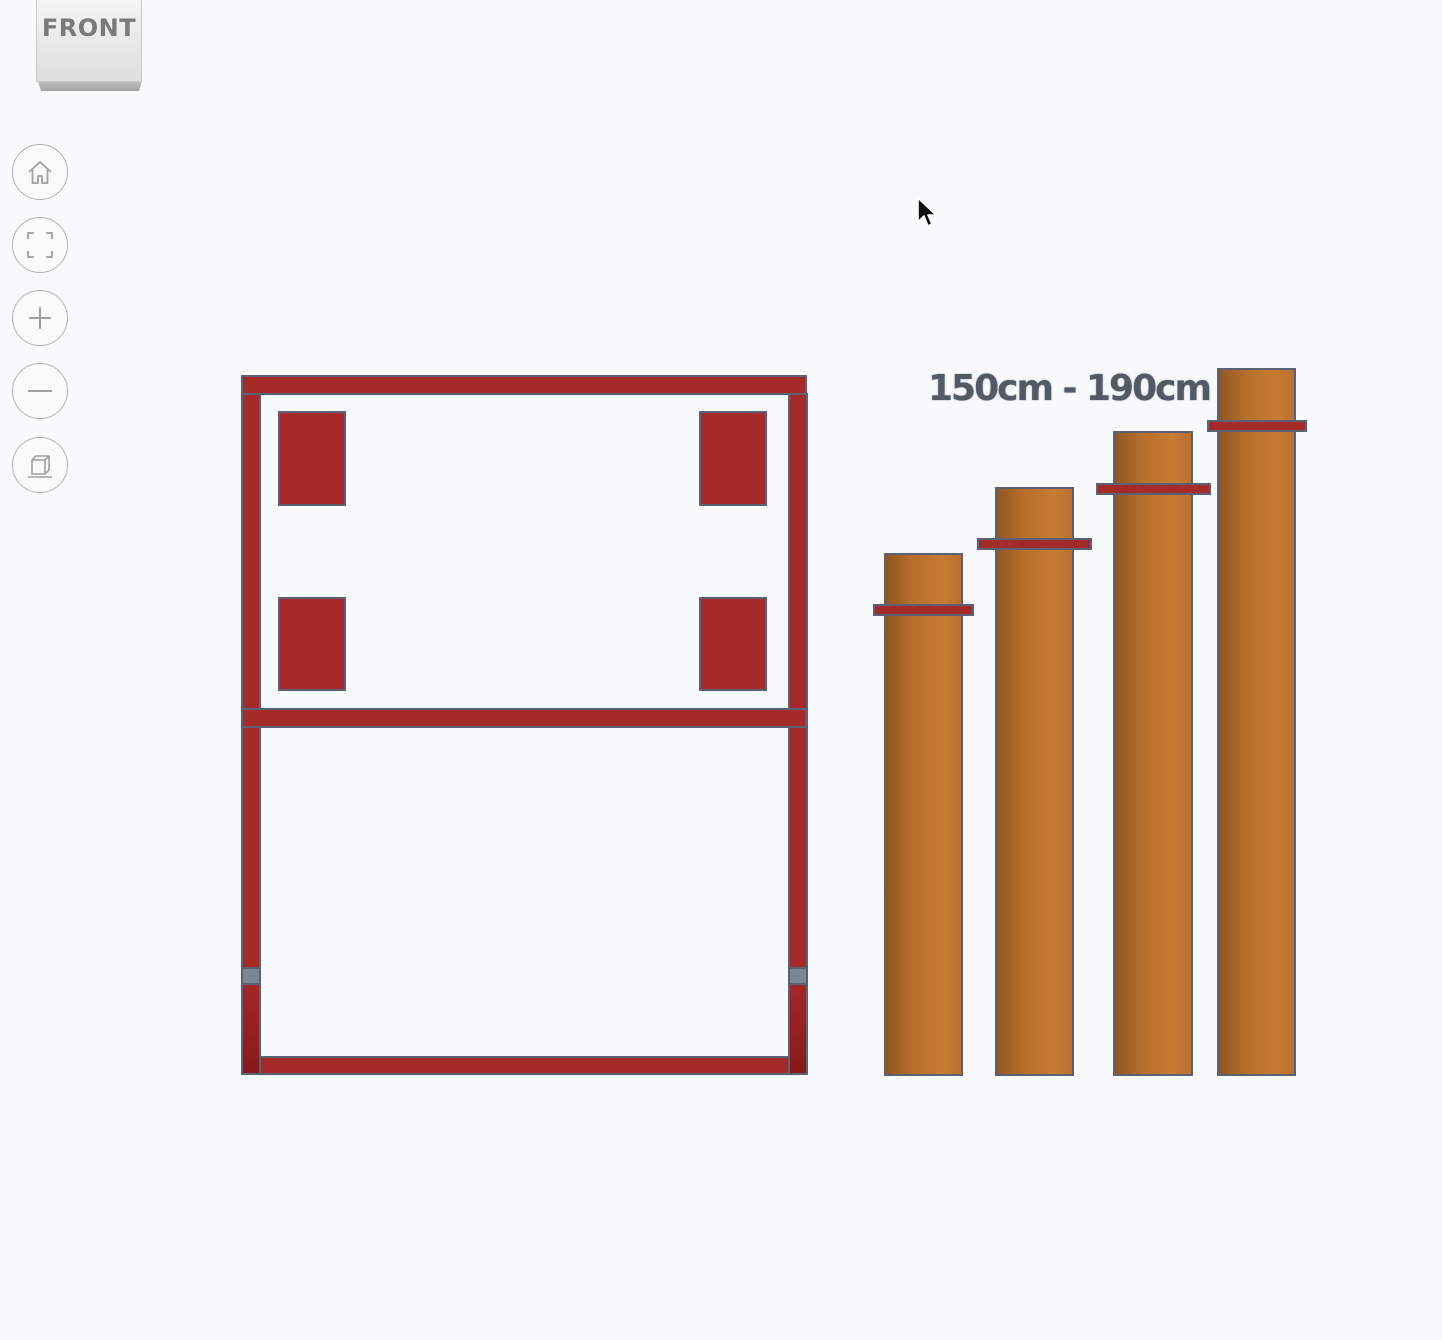 The image size is (1442, 1340). Describe the element at coordinates (312, 644) in the screenshot. I see `mount-block-bottom-left` at that location.